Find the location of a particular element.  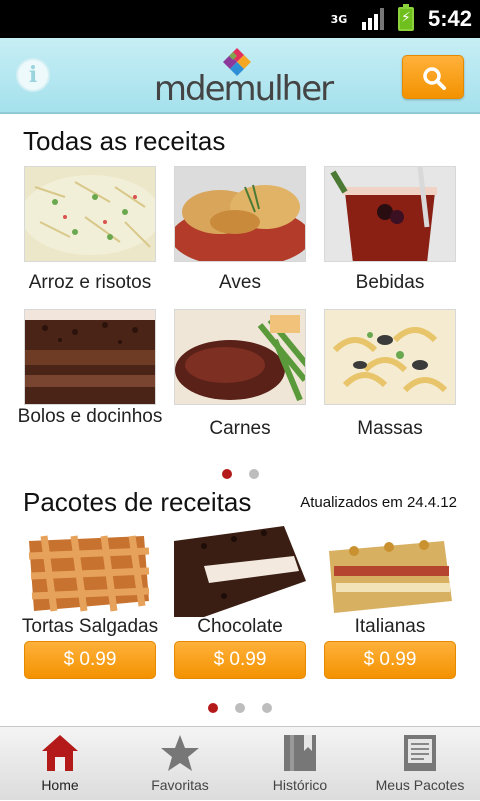

package-pager is located at coordinates (240, 708).